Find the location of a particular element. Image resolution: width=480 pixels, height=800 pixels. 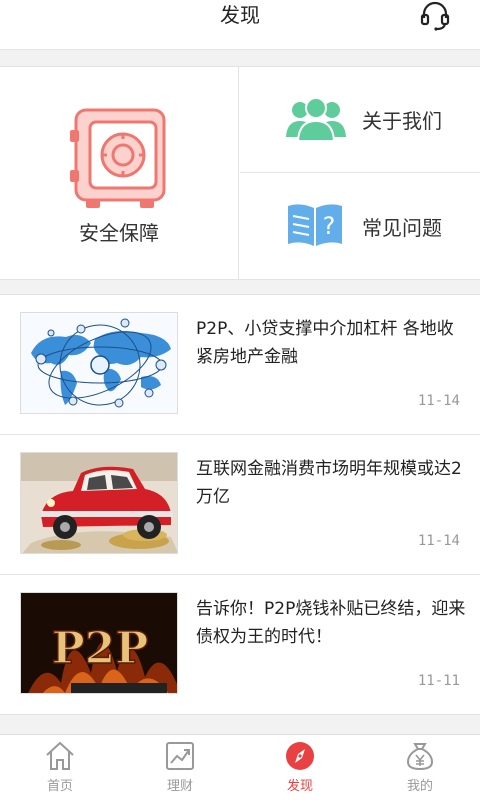

home-icon is located at coordinates (60, 756).